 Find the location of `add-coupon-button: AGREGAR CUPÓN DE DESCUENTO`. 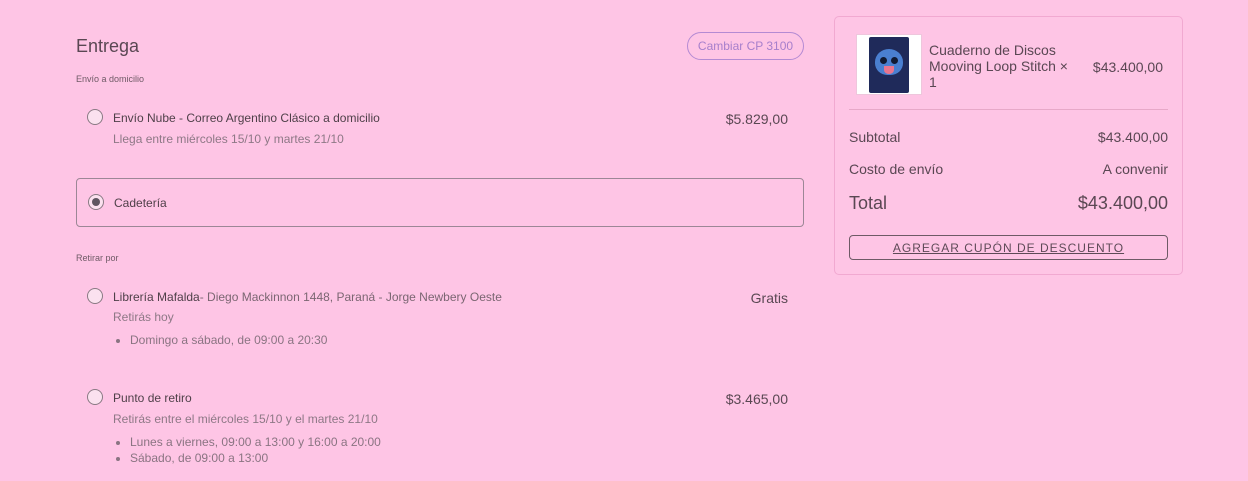

add-coupon-button: AGREGAR CUPÓN DE DESCUENTO is located at coordinates (1008, 247).